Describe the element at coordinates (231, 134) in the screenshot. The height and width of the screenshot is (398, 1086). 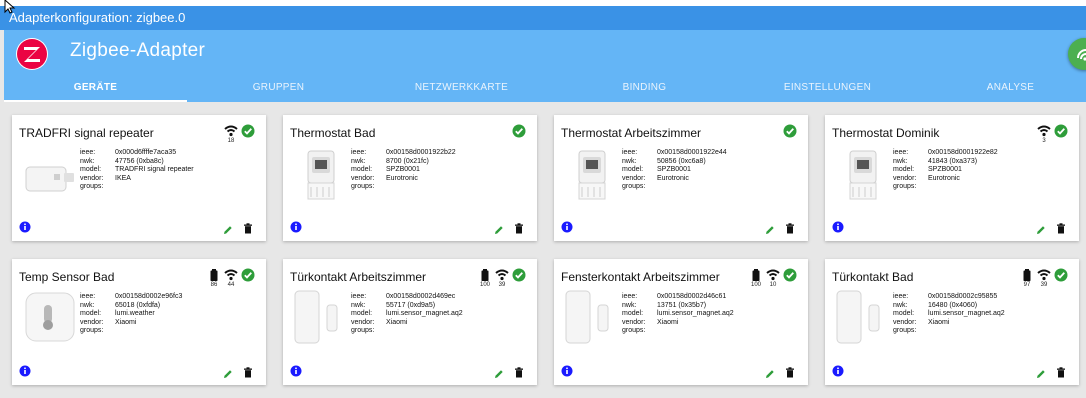
I see `link-quality-icon: 18` at that location.